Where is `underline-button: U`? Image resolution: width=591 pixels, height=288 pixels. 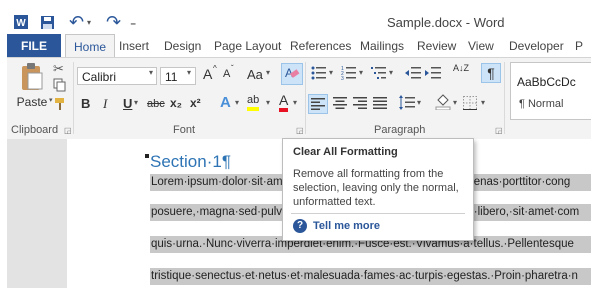
underline-button: U is located at coordinates (127, 103).